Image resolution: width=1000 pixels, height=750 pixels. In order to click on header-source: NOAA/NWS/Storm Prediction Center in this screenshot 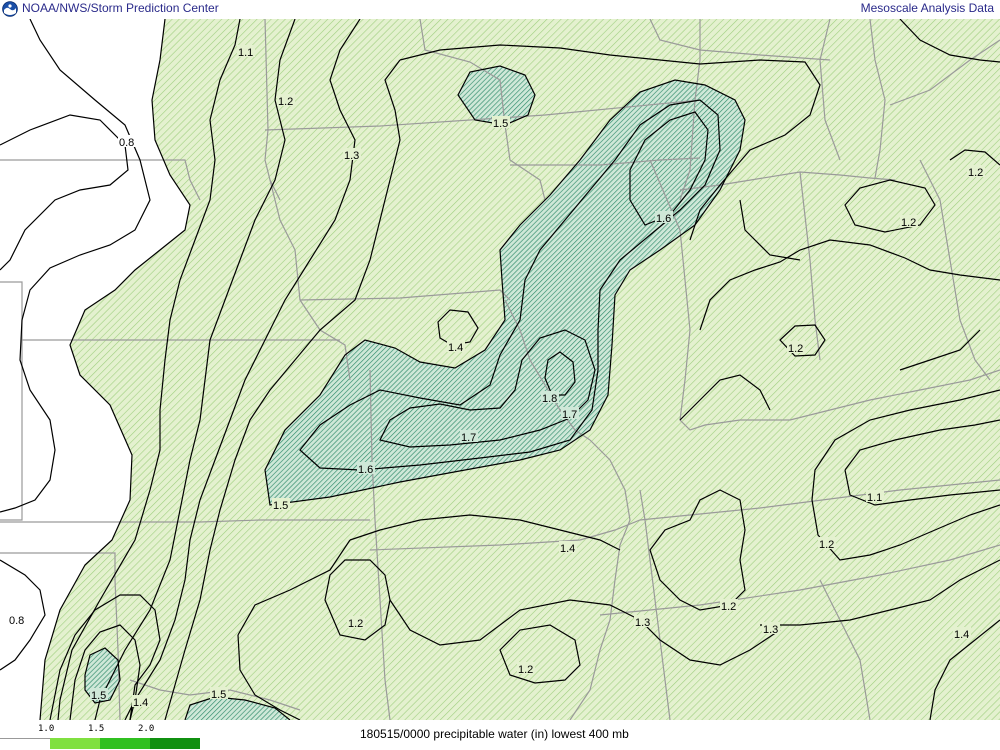, I will do `click(120, 8)`.